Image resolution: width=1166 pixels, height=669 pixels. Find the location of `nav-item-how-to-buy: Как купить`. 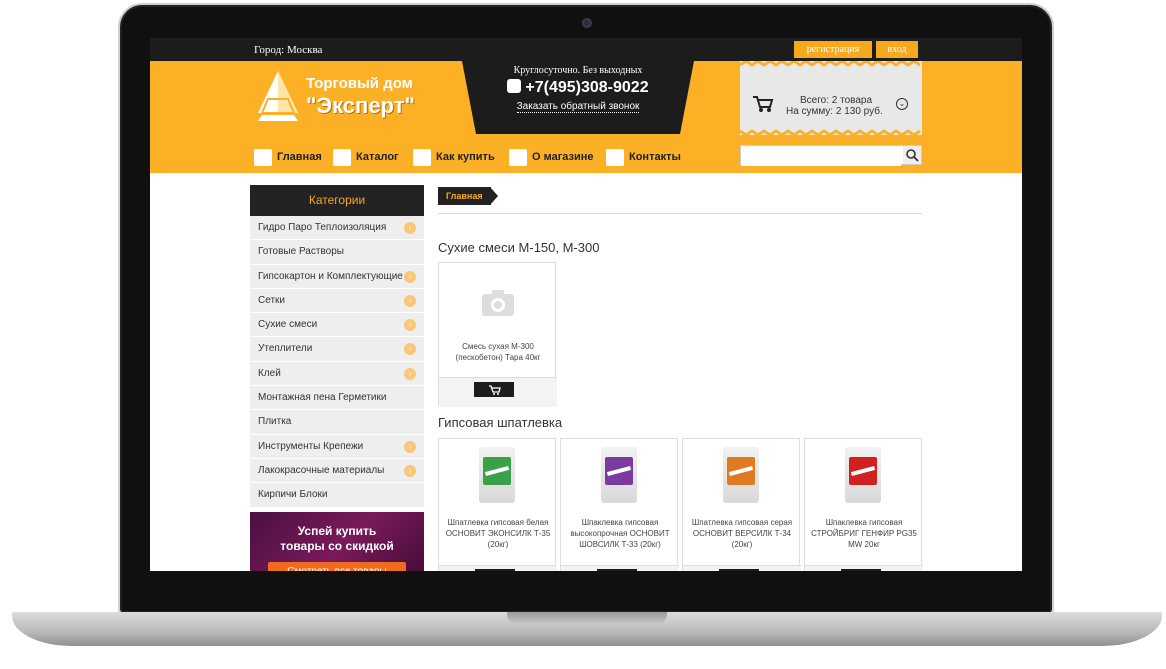

nav-item-how-to-buy: Как купить is located at coordinates (454, 157).